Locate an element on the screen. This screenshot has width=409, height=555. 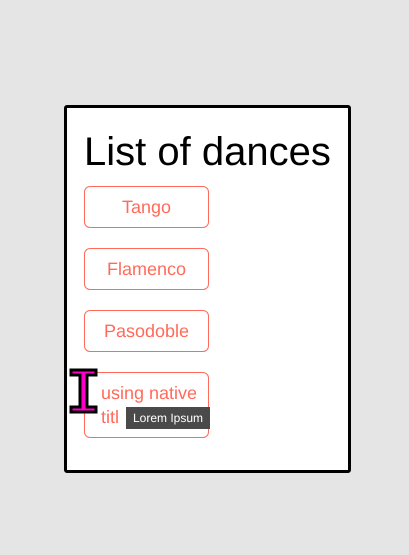
page-title: List of dances is located at coordinates (208, 152).